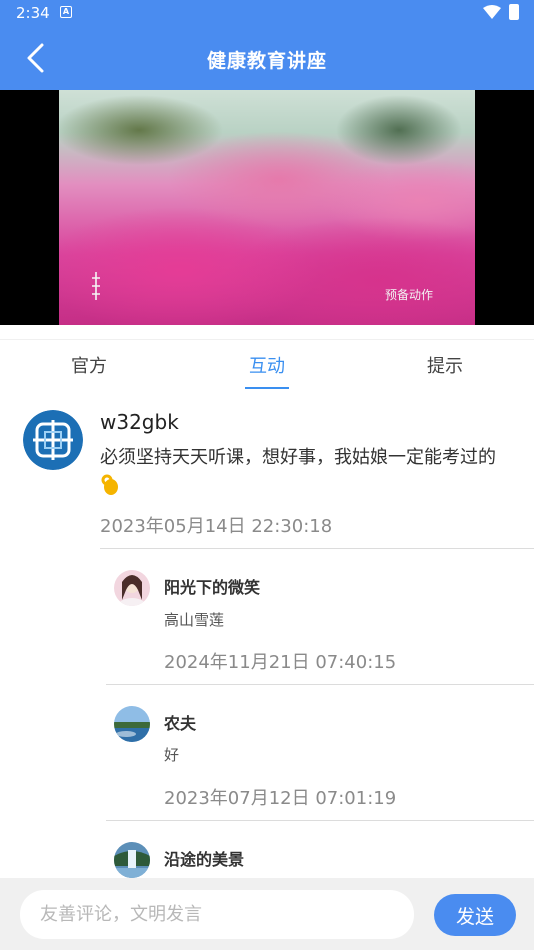 The image size is (534, 950). Describe the element at coordinates (139, 422) in the screenshot. I see `comment-username: w32gbk` at that location.